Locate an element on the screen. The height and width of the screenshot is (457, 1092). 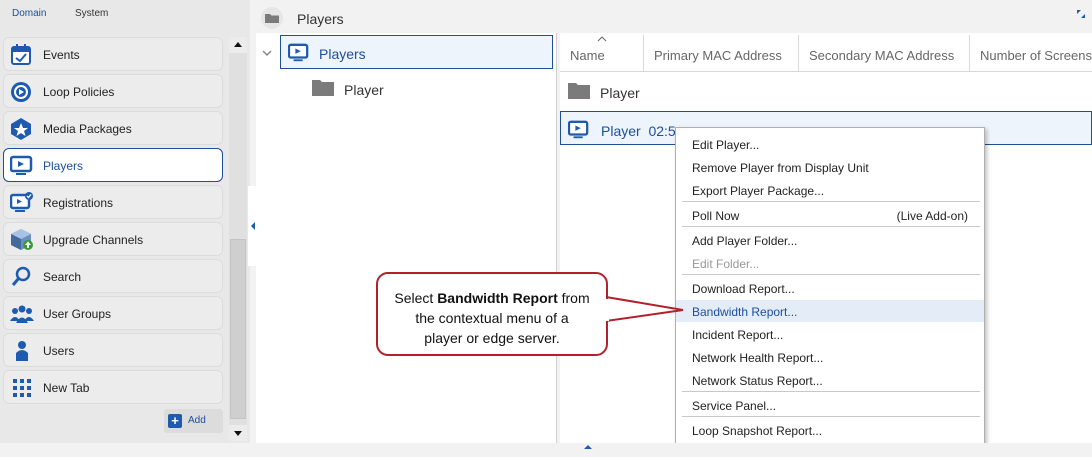
sidebar-item-label: Upgrade Channels is located at coordinates (93, 240).